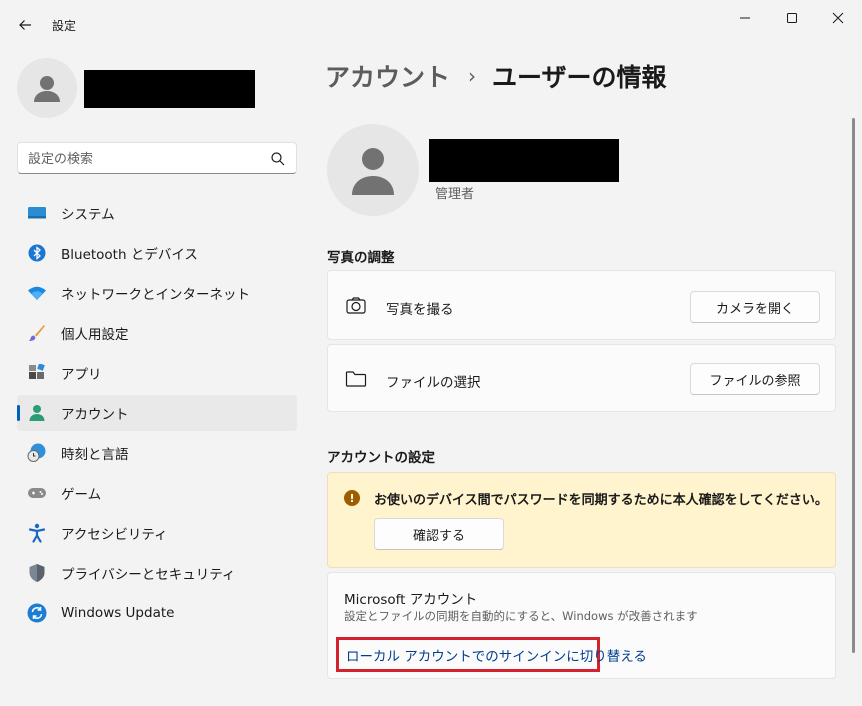 This screenshot has width=862, height=706. I want to click on back-button, so click(25, 25).